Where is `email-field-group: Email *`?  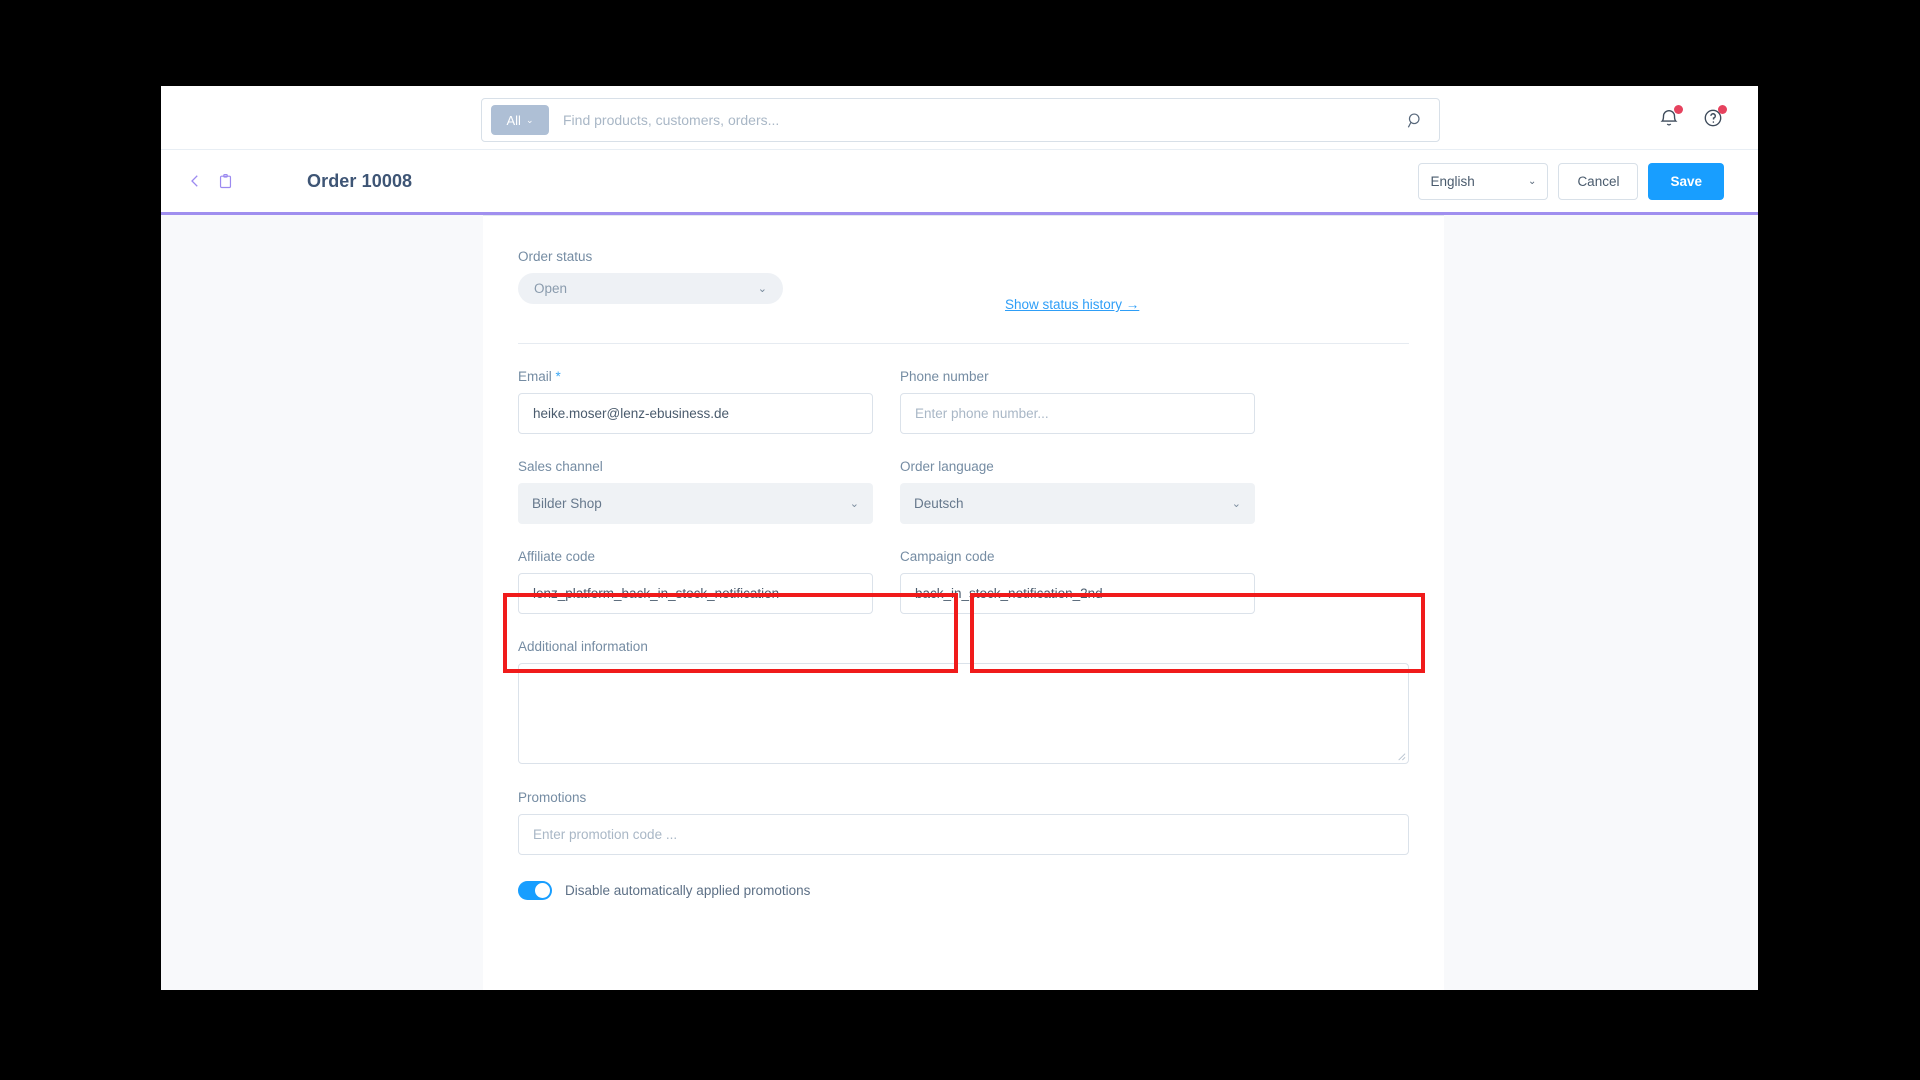
email-field-group: Email * is located at coordinates (695, 401).